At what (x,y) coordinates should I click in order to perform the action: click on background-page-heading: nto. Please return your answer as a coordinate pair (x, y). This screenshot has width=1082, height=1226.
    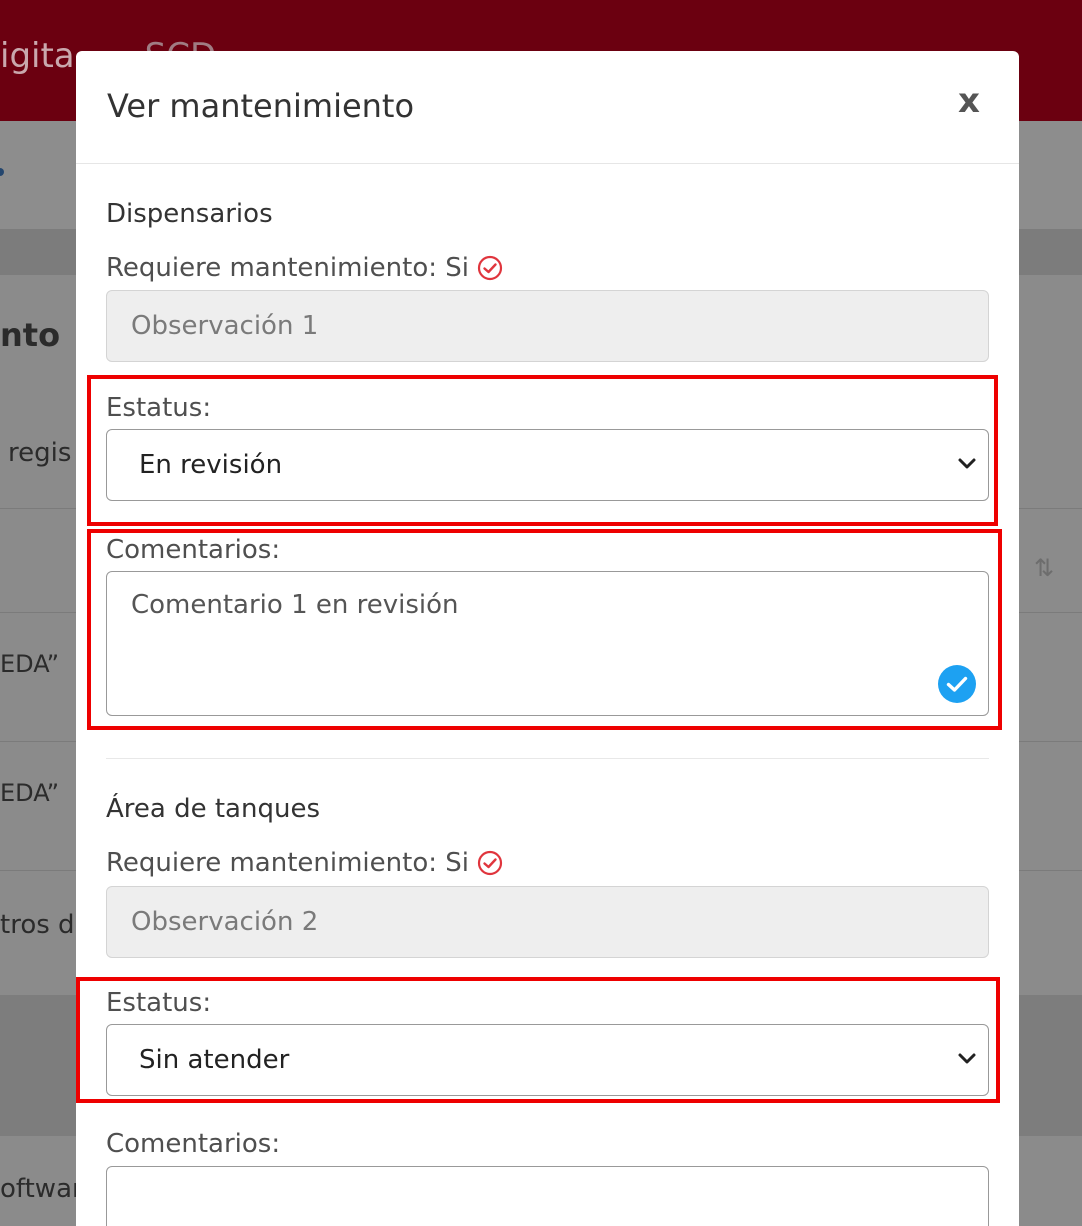
    Looking at the image, I should click on (30, 335).